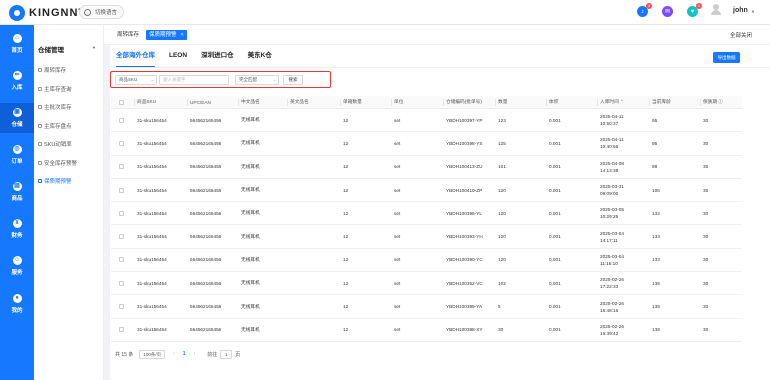  What do you see at coordinates (17, 44) in the screenshot?
I see `nav-item-home: ⌂ 首页` at bounding box center [17, 44].